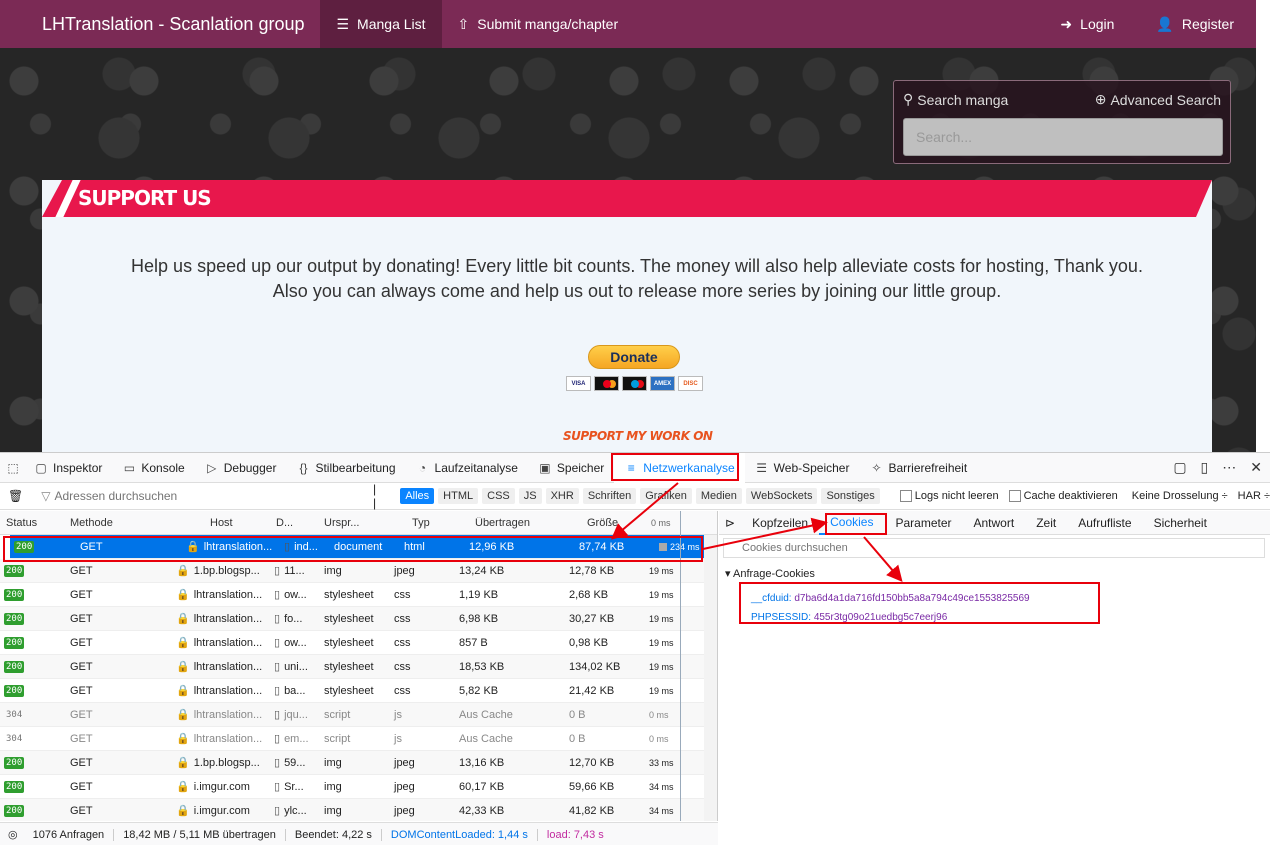 The width and height of the screenshot is (1270, 845). I want to click on nav-login: ➜ Login, so click(1088, 24).